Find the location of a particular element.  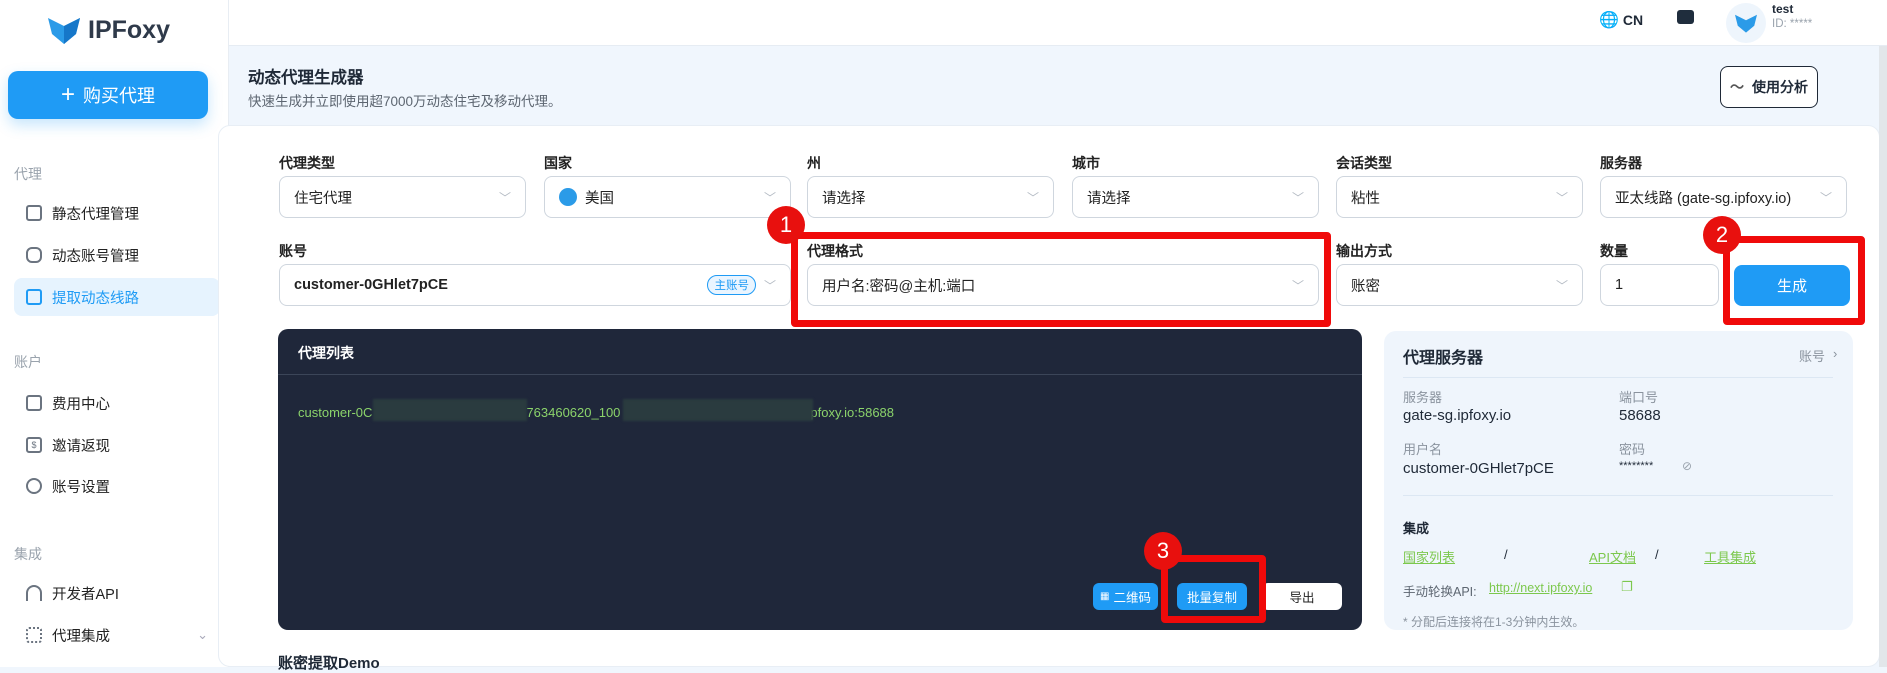

sidebar-item-developer-api: 开发者API is located at coordinates (117, 593).